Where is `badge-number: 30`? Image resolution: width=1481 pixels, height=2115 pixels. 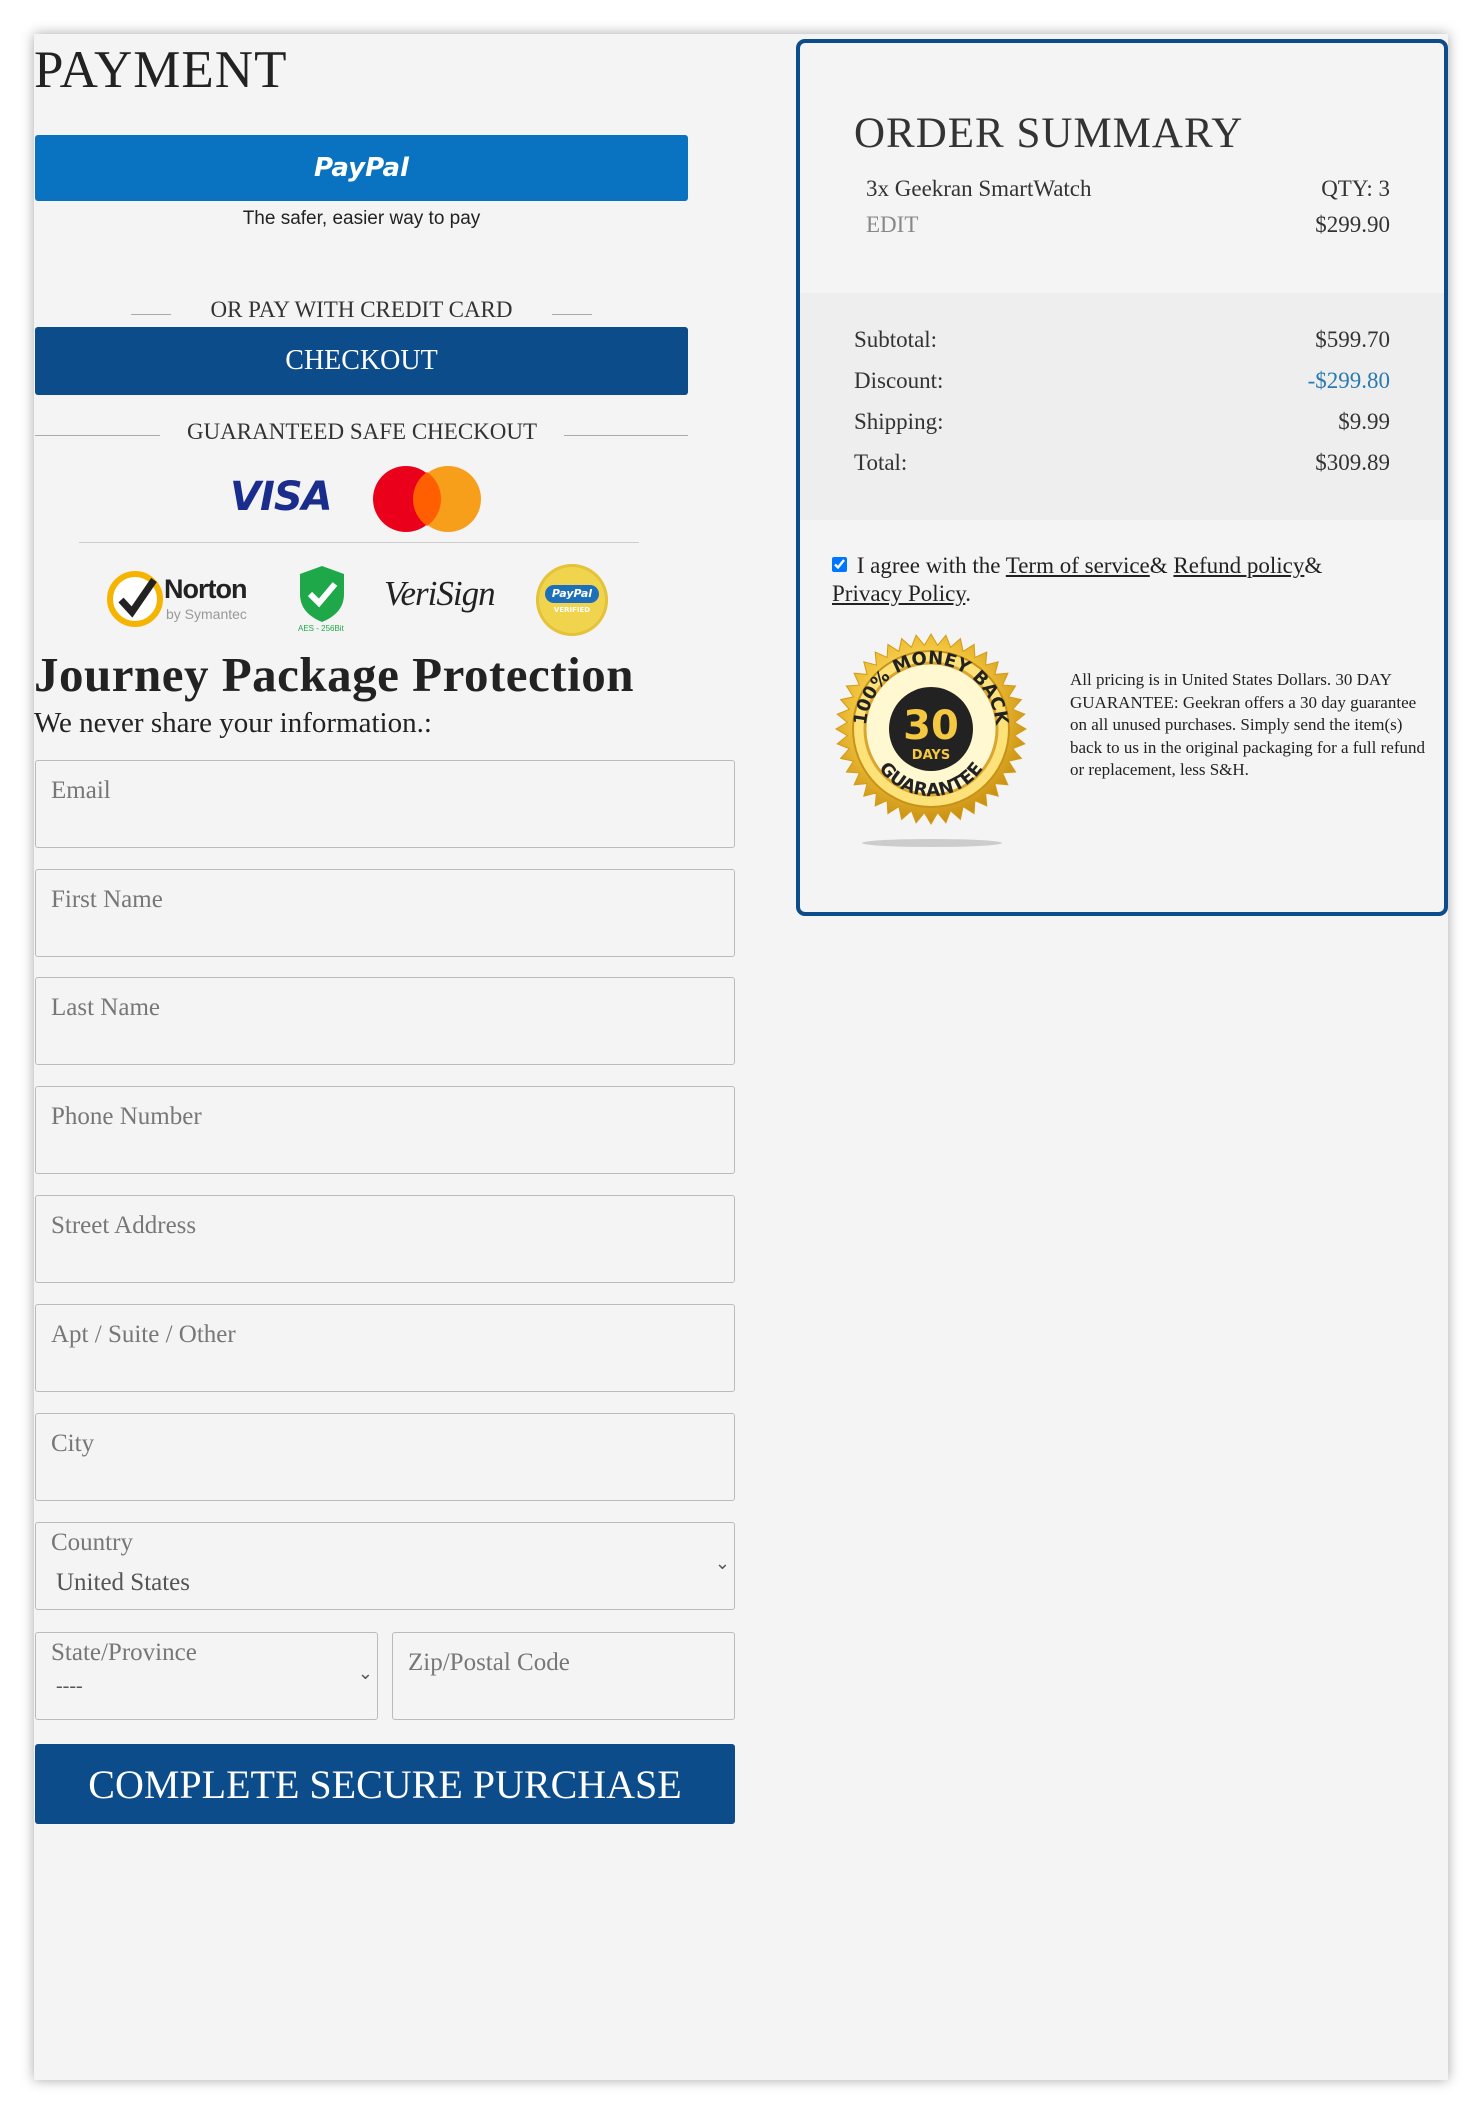 badge-number: 30 is located at coordinates (931, 726).